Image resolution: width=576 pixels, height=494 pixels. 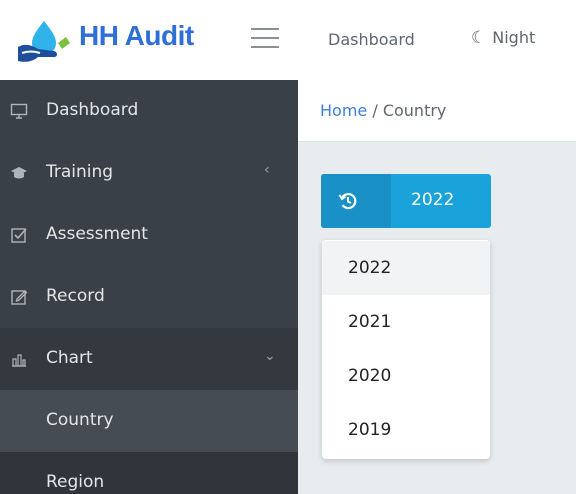 I want to click on breadcrumb-bar: Home / Country, so click(x=437, y=111).